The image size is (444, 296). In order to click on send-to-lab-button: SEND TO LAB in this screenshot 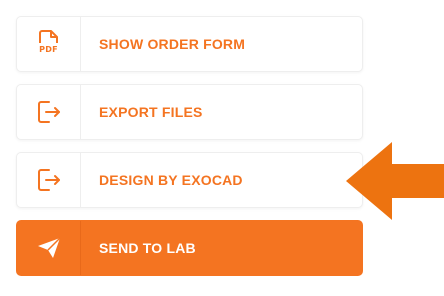, I will do `click(189, 248)`.